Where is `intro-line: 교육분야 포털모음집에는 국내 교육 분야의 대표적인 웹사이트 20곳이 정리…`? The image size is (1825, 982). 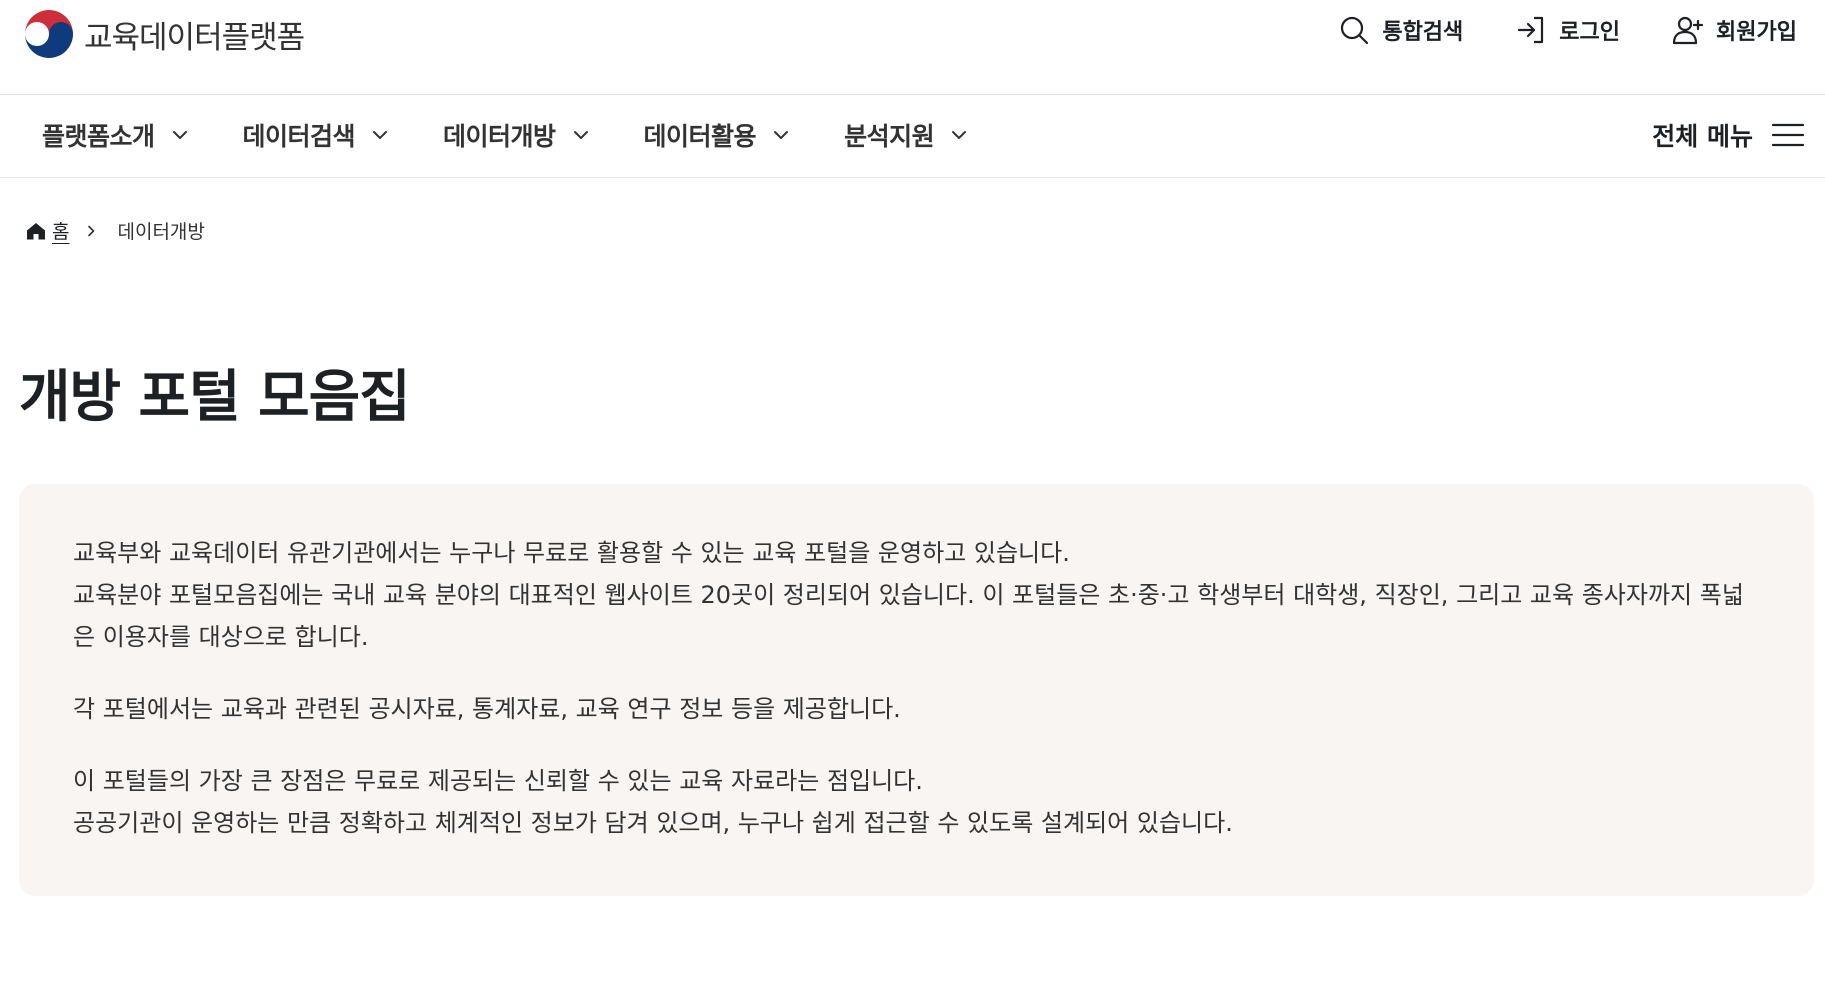
intro-line: 교육분야 포털모음집에는 국내 교육 분야의 대표적인 웹사이트 20곳이 정리… is located at coordinates (908, 616).